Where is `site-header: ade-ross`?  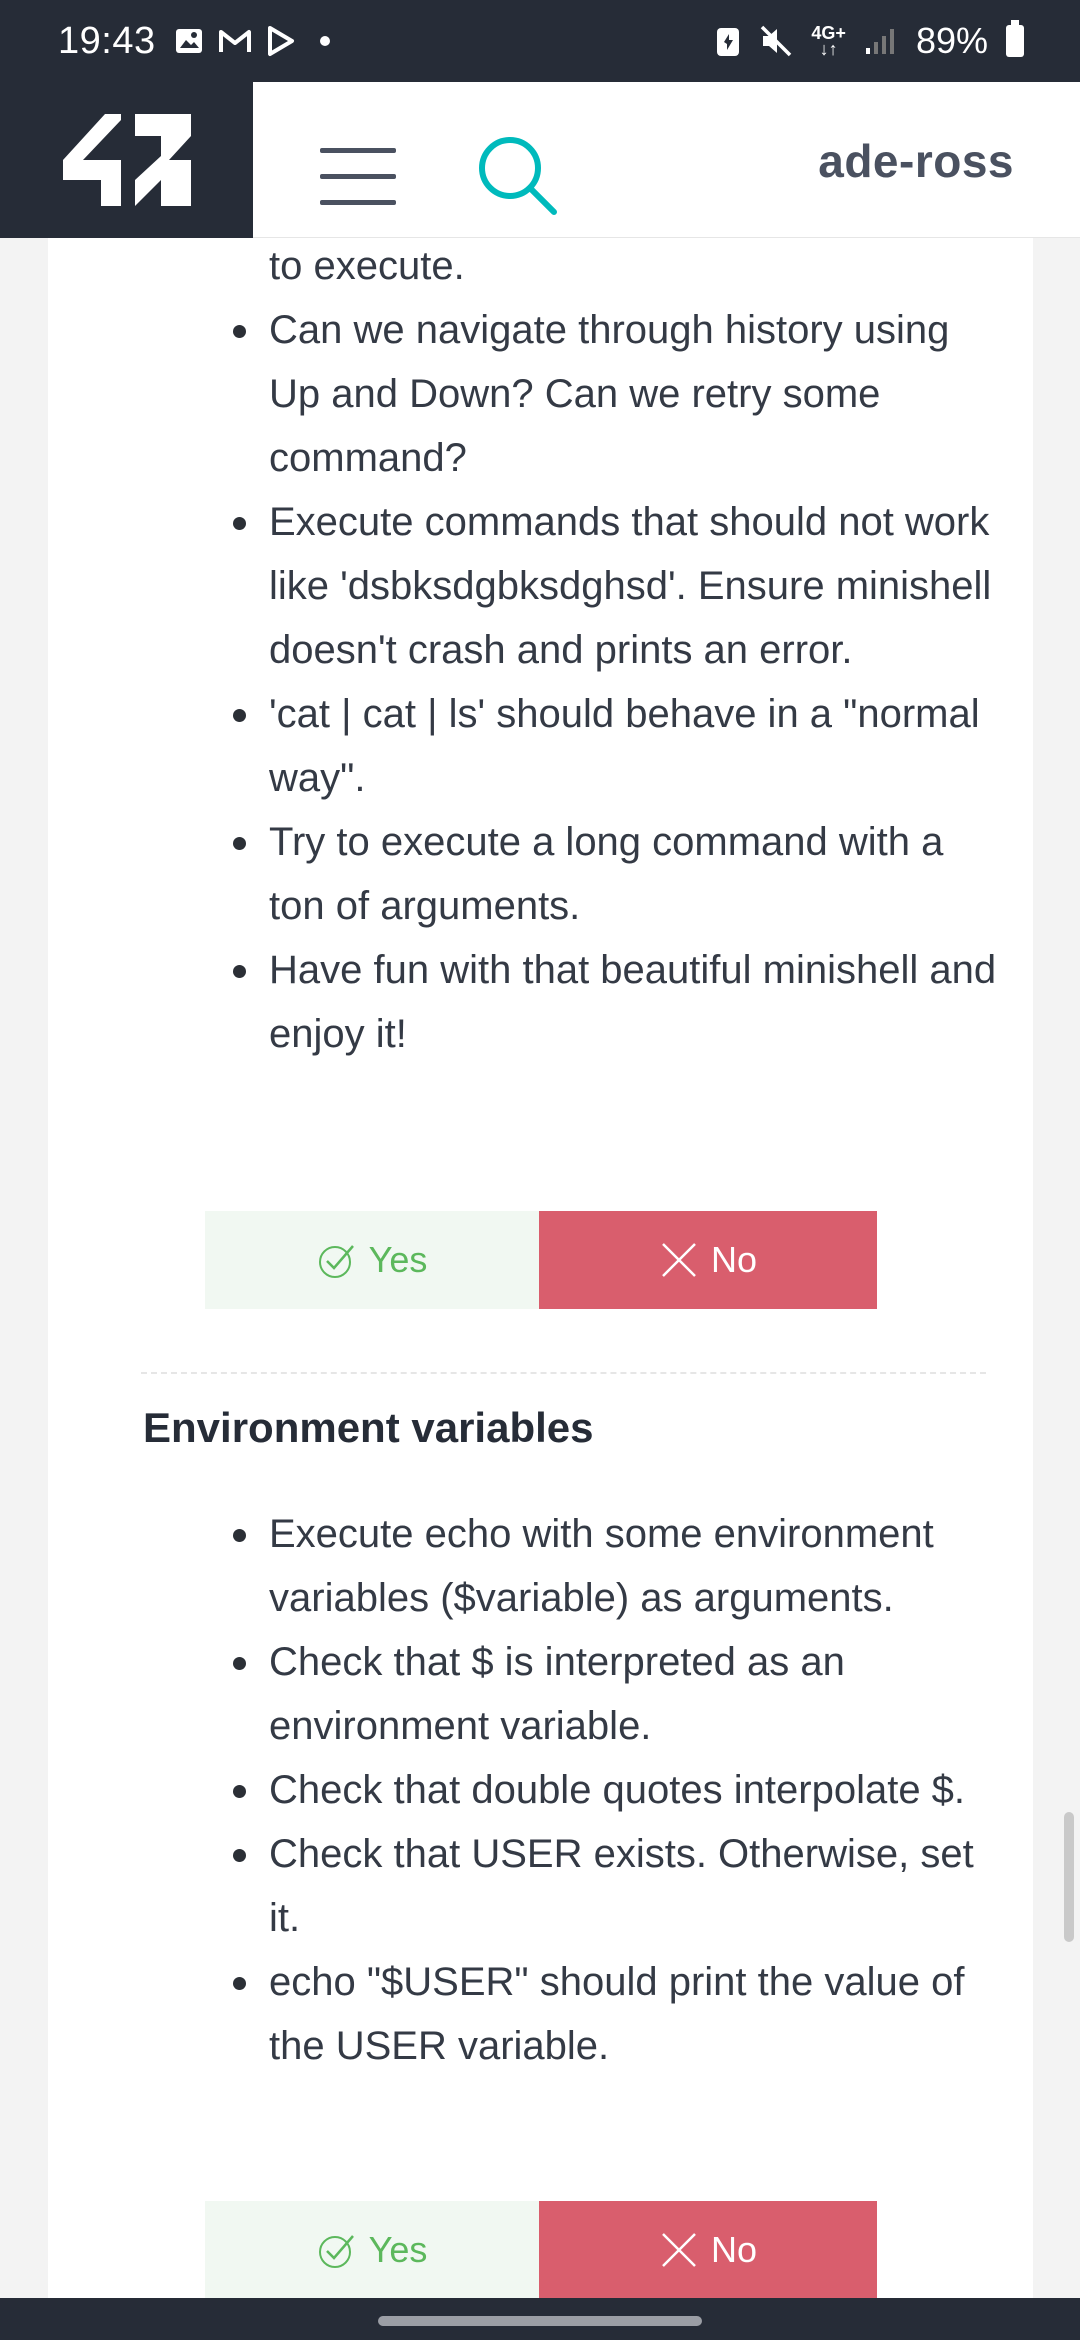 site-header: ade-ross is located at coordinates (540, 160).